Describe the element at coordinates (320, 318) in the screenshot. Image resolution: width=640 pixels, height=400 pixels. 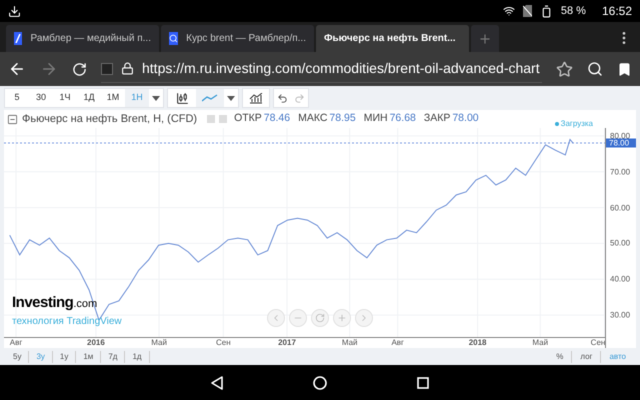
I see `reset-icon` at that location.